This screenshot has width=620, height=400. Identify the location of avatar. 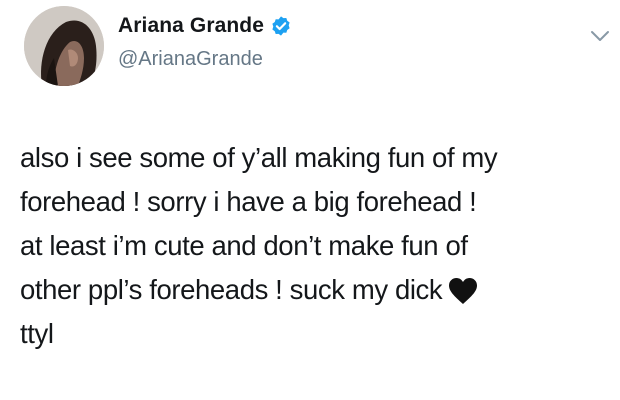
(64, 46).